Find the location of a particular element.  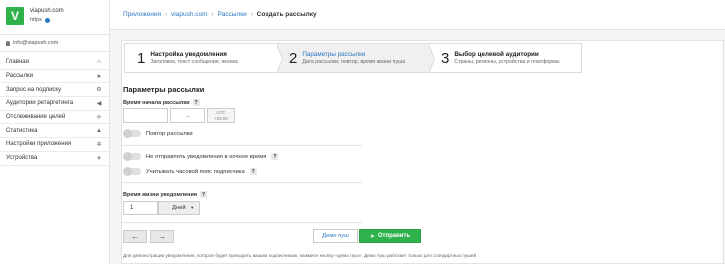

breadcrumb-site: viapush.com is located at coordinates (189, 14).